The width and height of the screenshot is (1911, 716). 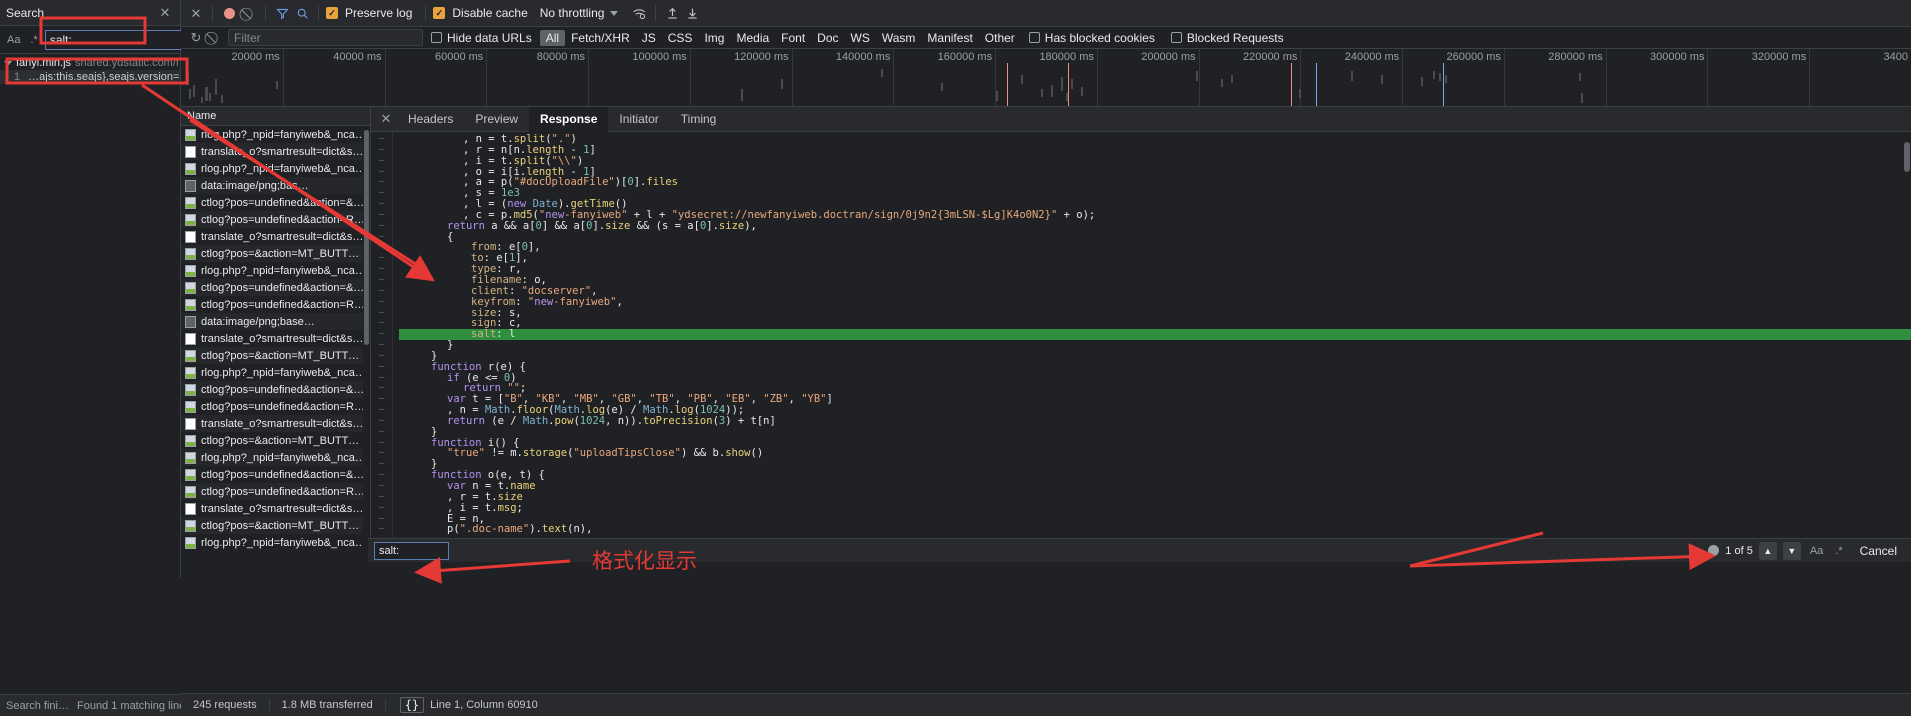 I want to click on divider, so click(x=212, y=13).